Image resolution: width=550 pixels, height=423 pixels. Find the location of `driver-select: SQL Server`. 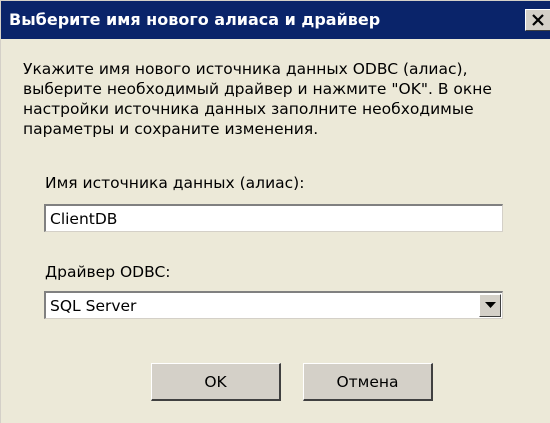

driver-select: SQL Server is located at coordinates (273, 305).